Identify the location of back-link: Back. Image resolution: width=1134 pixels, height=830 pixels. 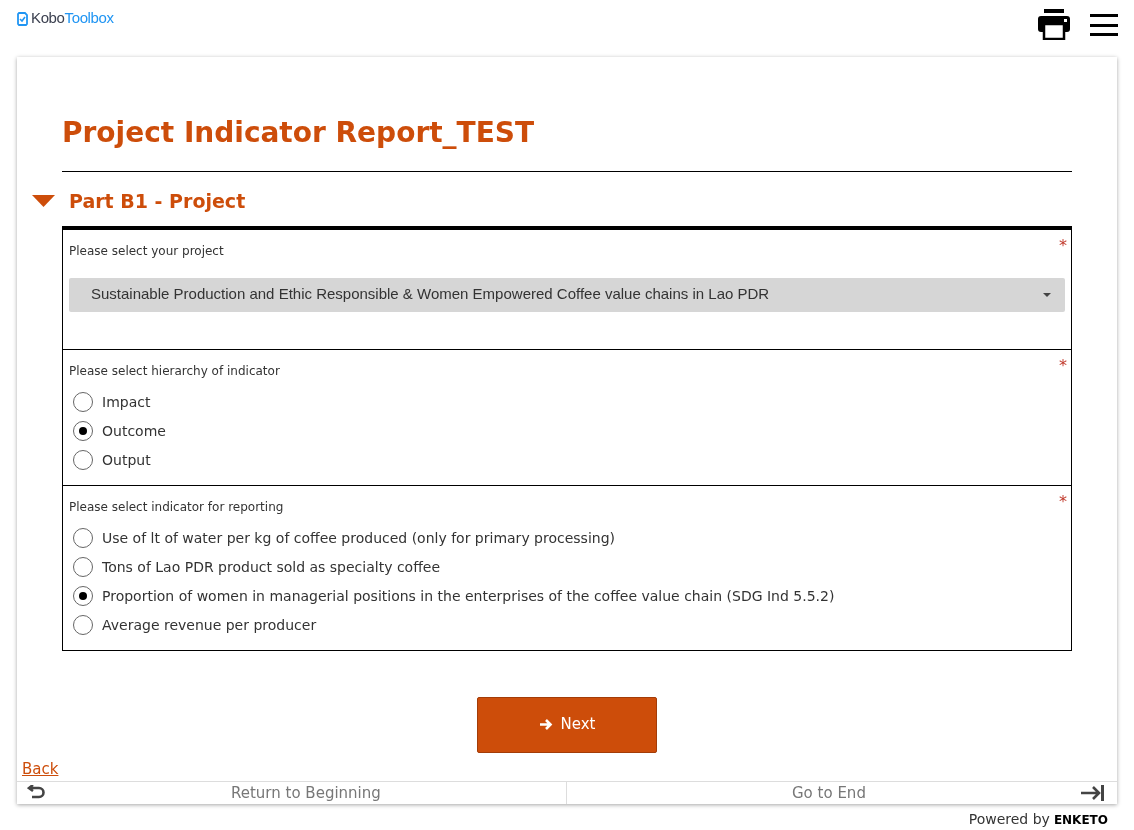
(40, 768).